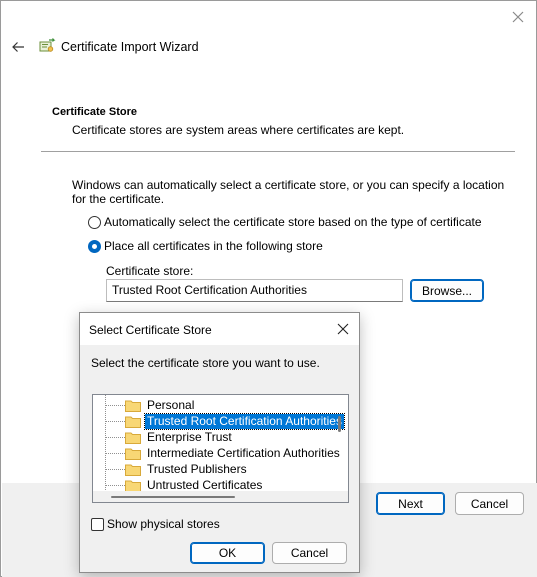 The height and width of the screenshot is (577, 537). Describe the element at coordinates (339, 424) in the screenshot. I see `vertical-scrollbar-thumb` at that location.